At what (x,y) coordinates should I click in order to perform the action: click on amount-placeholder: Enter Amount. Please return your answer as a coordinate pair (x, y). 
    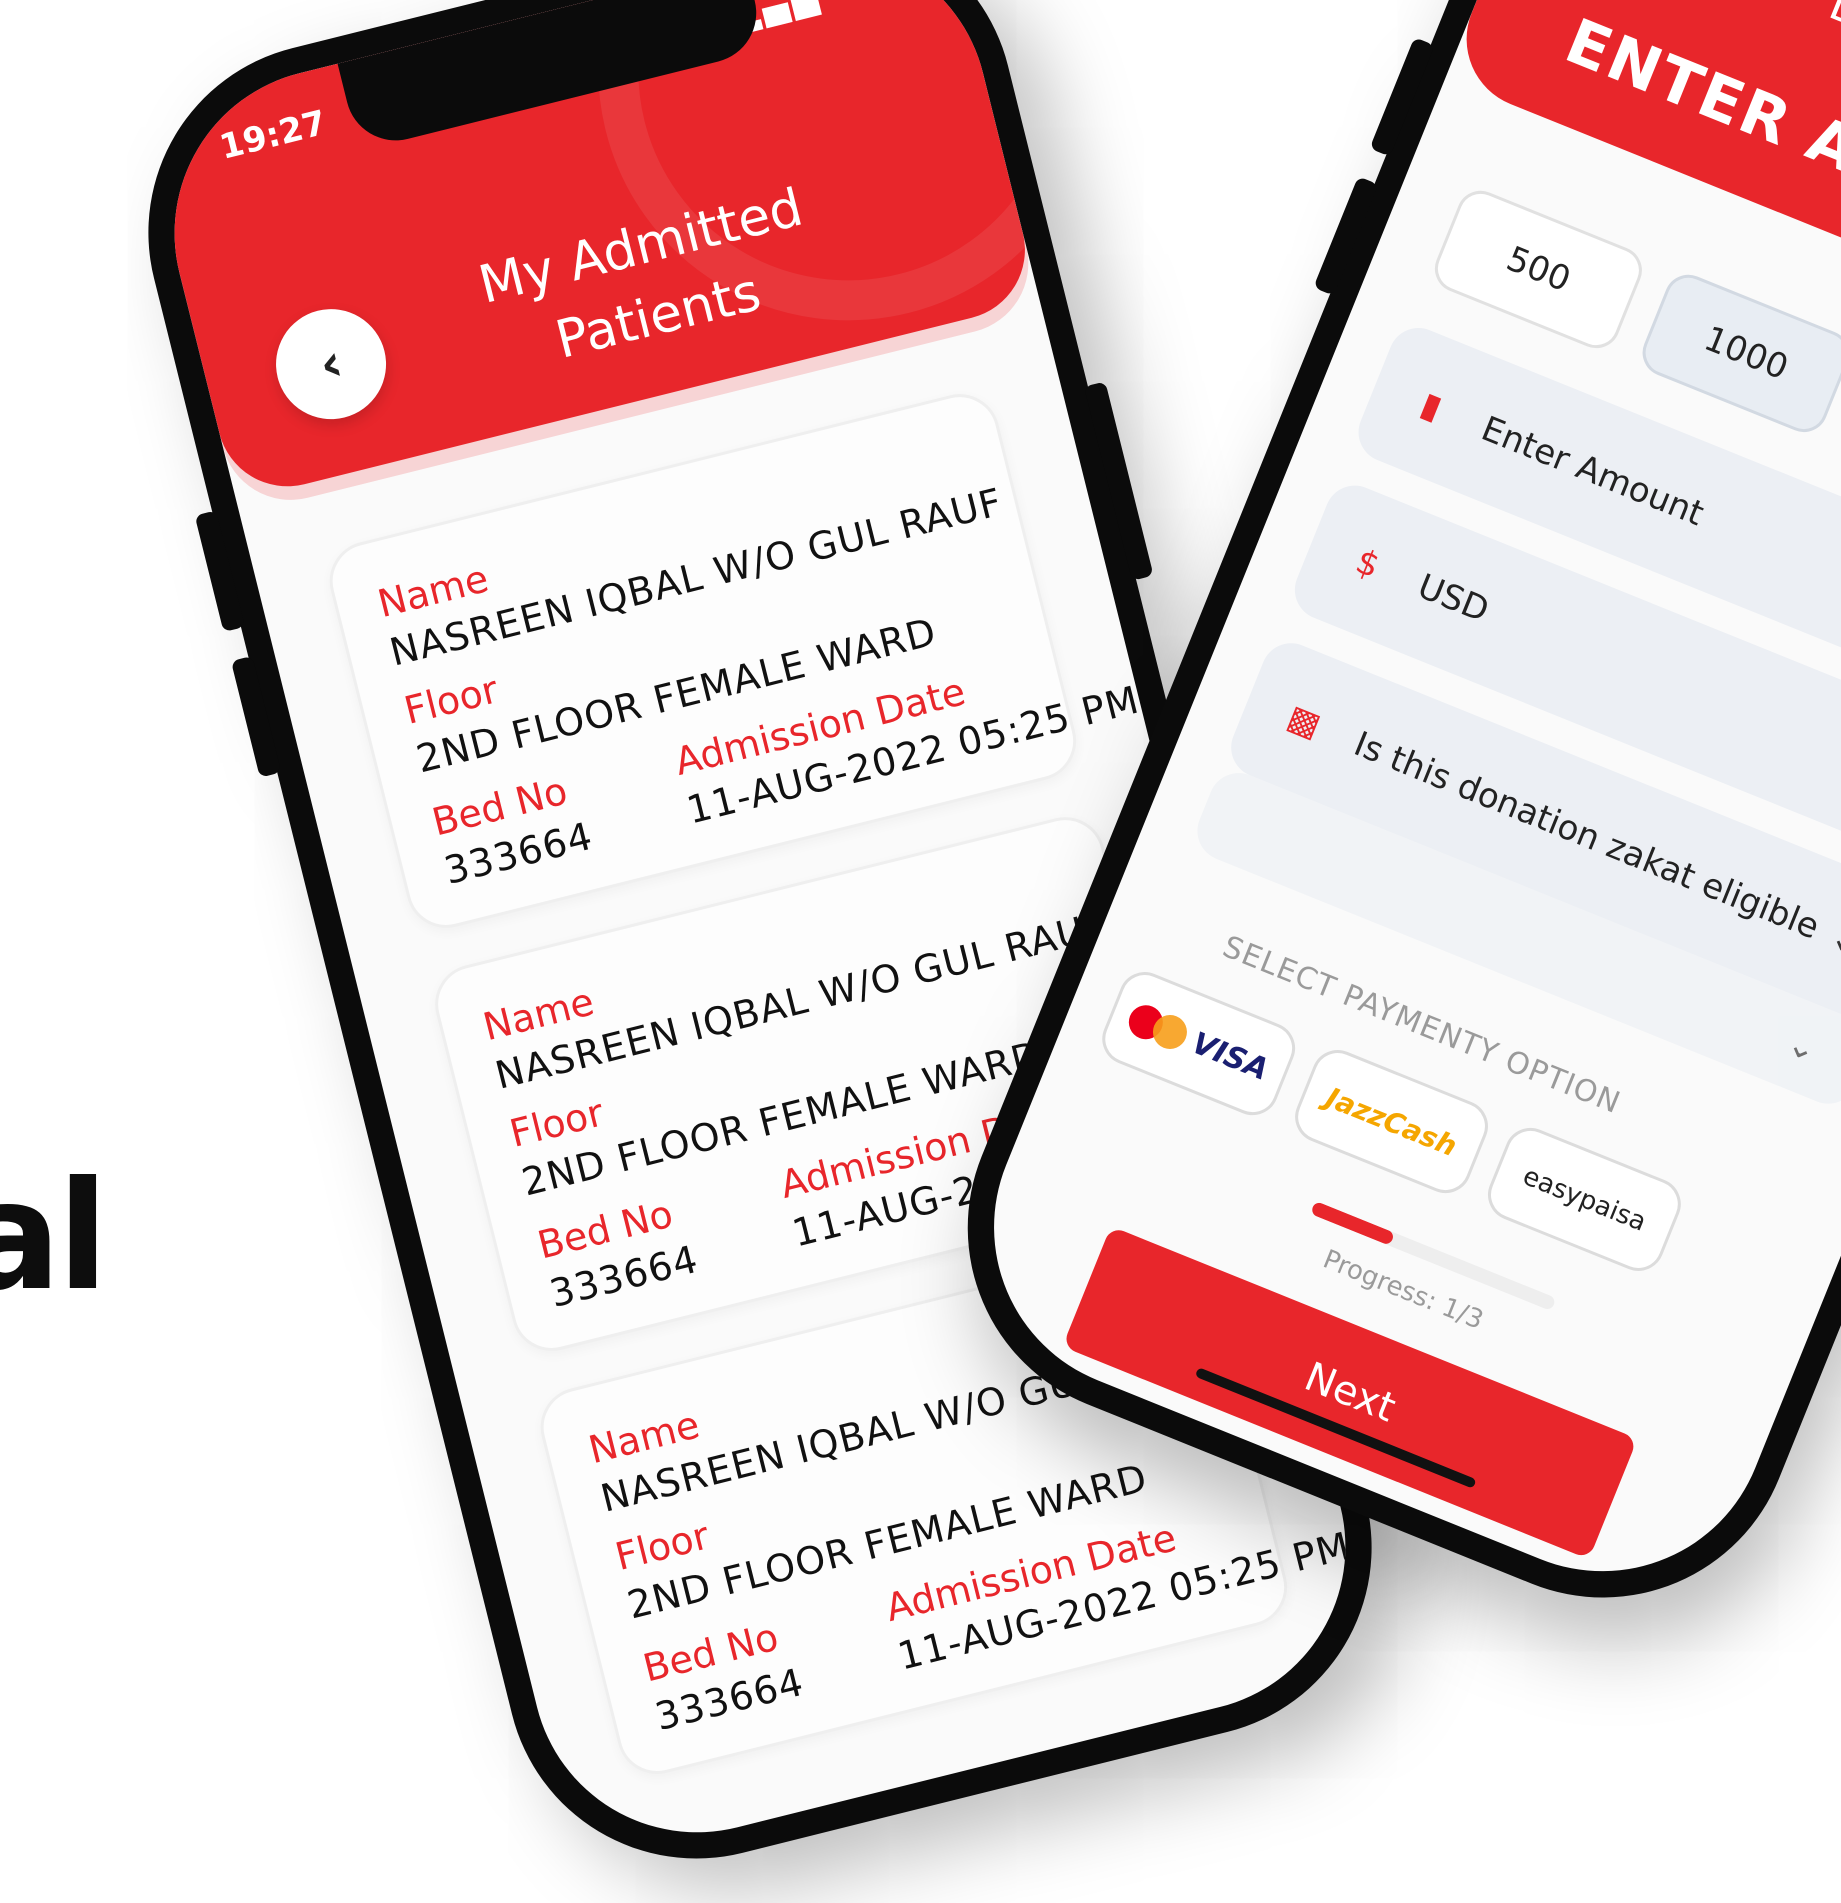
    Looking at the image, I should click on (1592, 471).